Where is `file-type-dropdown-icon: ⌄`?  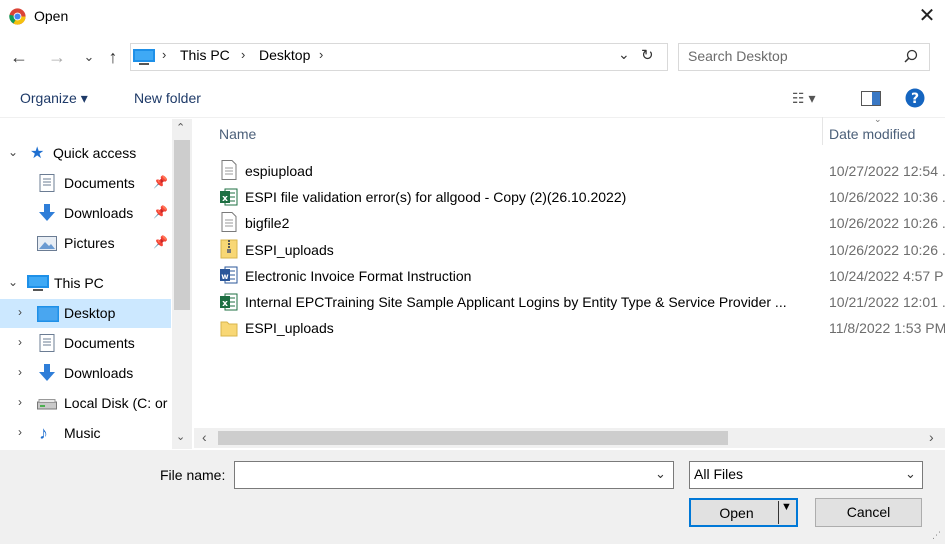
file-type-dropdown-icon: ⌄ is located at coordinates (910, 474).